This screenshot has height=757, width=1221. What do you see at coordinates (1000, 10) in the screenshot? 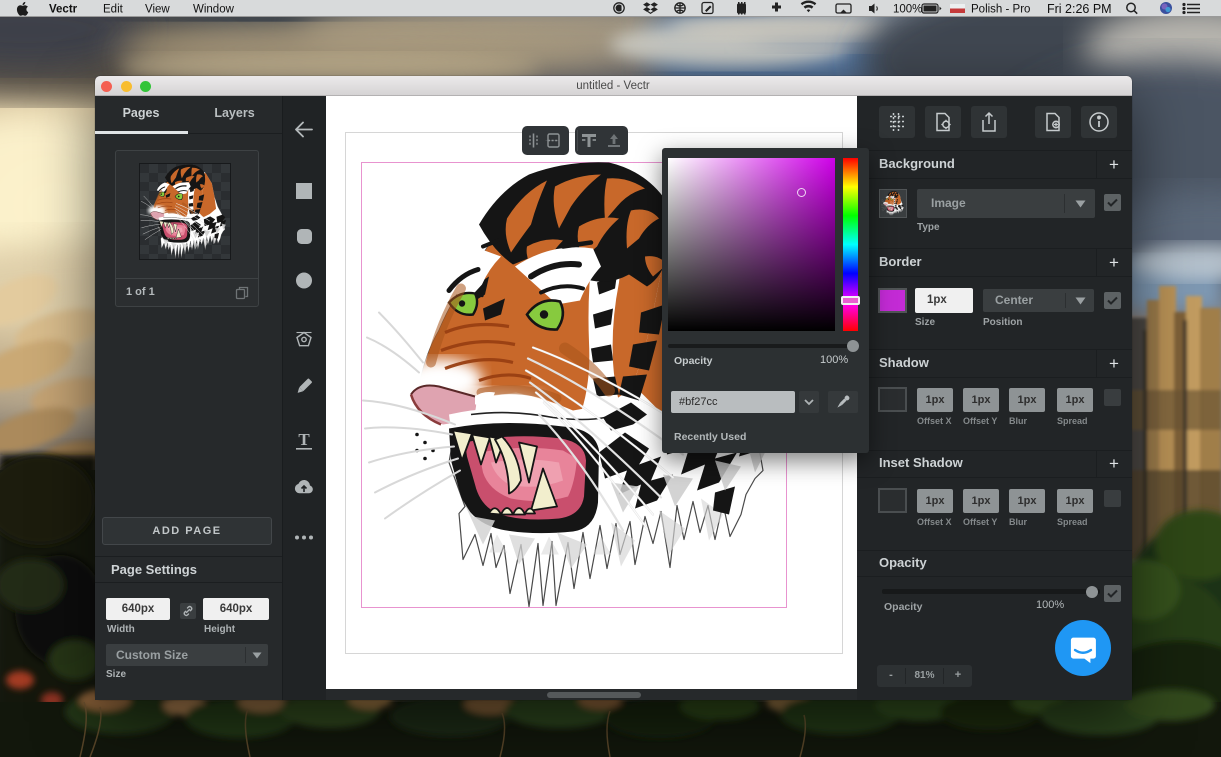
I see `svg-text: Polish - Pro` at bounding box center [1000, 10].